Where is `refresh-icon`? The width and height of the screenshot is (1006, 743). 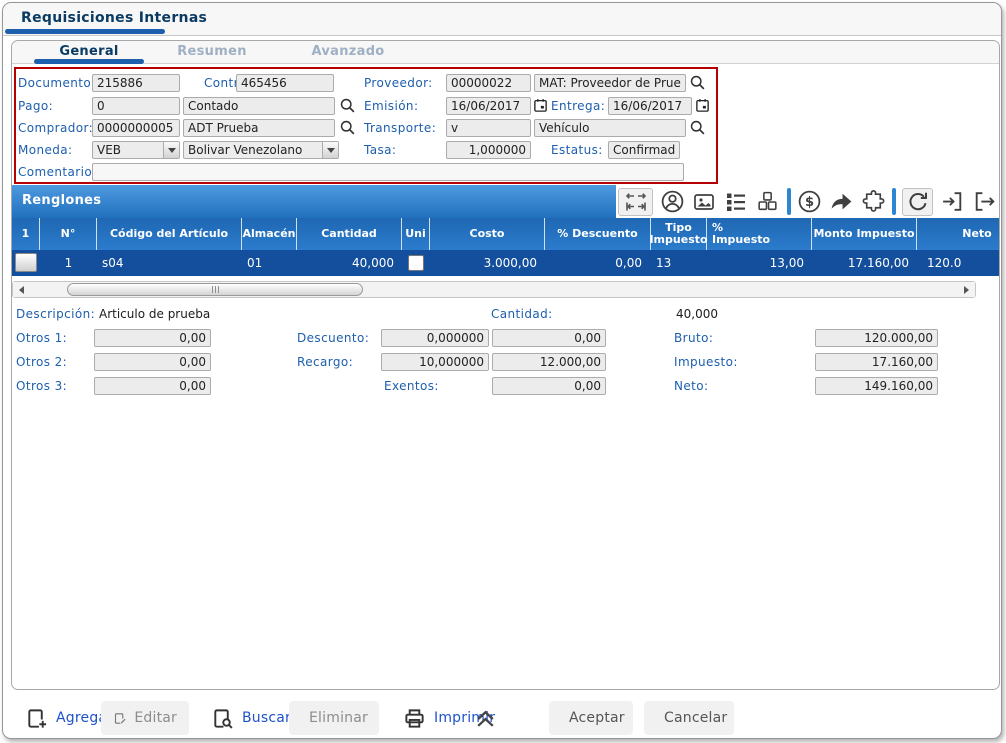
refresh-icon is located at coordinates (917, 201).